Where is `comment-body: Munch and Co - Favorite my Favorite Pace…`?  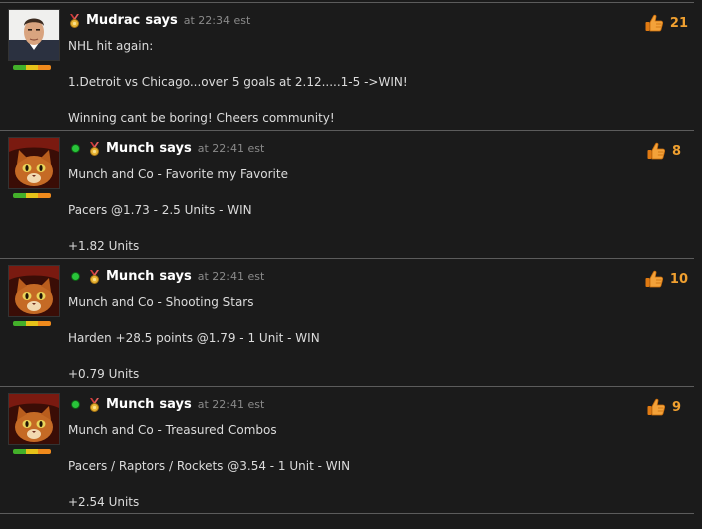
comment-body: Munch and Co - Favorite my Favorite Pace… is located at coordinates (178, 219).